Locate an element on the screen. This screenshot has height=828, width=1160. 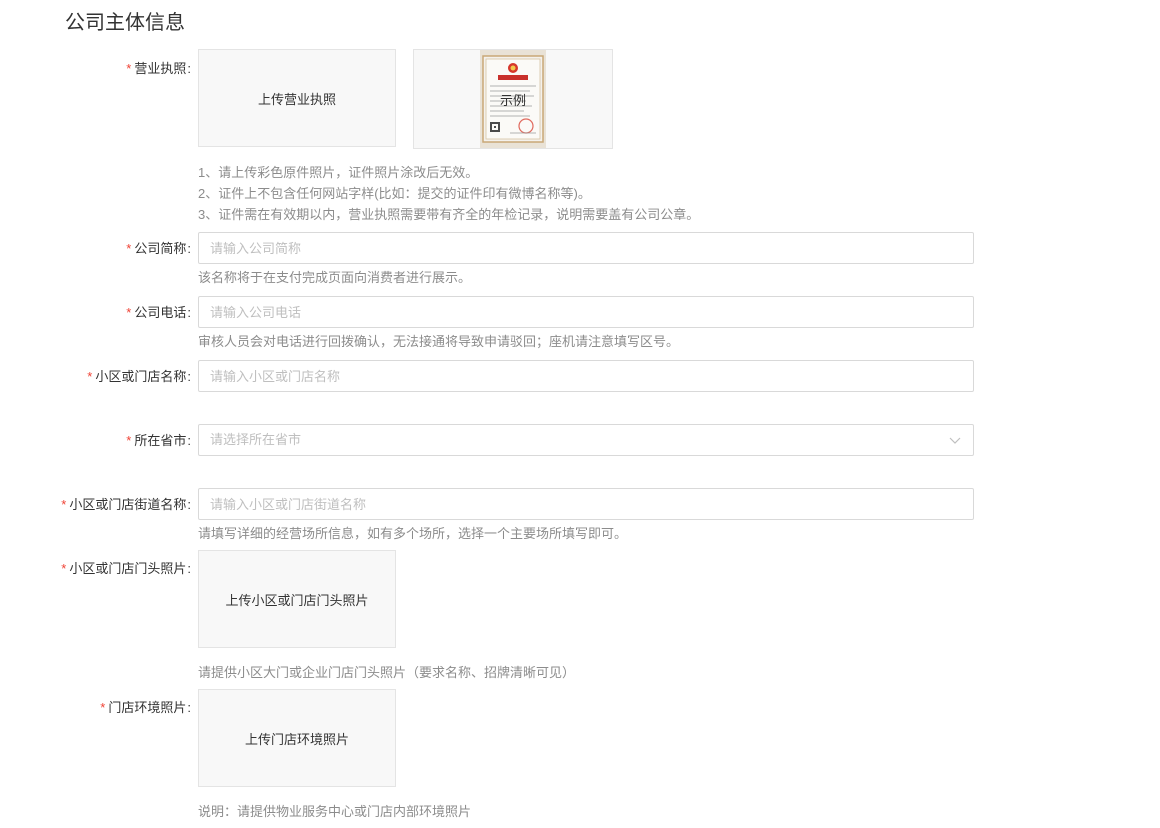
street-name-input is located at coordinates (586, 504).